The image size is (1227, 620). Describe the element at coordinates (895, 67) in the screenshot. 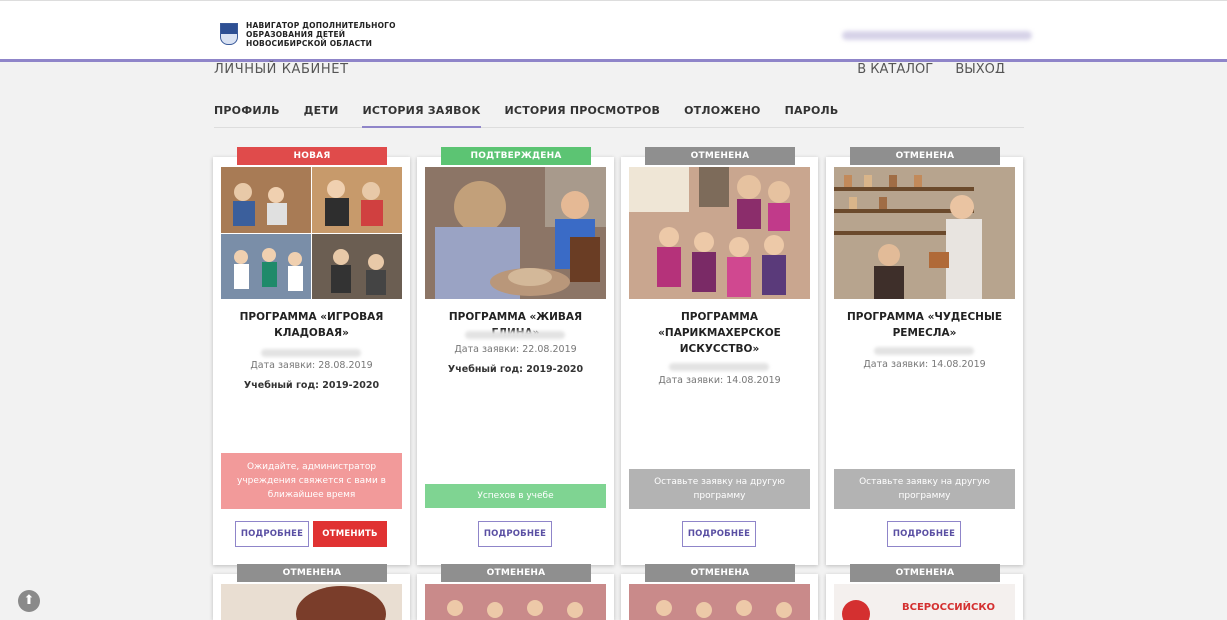

I see `catalog-link: В КАТАЛОГ` at that location.